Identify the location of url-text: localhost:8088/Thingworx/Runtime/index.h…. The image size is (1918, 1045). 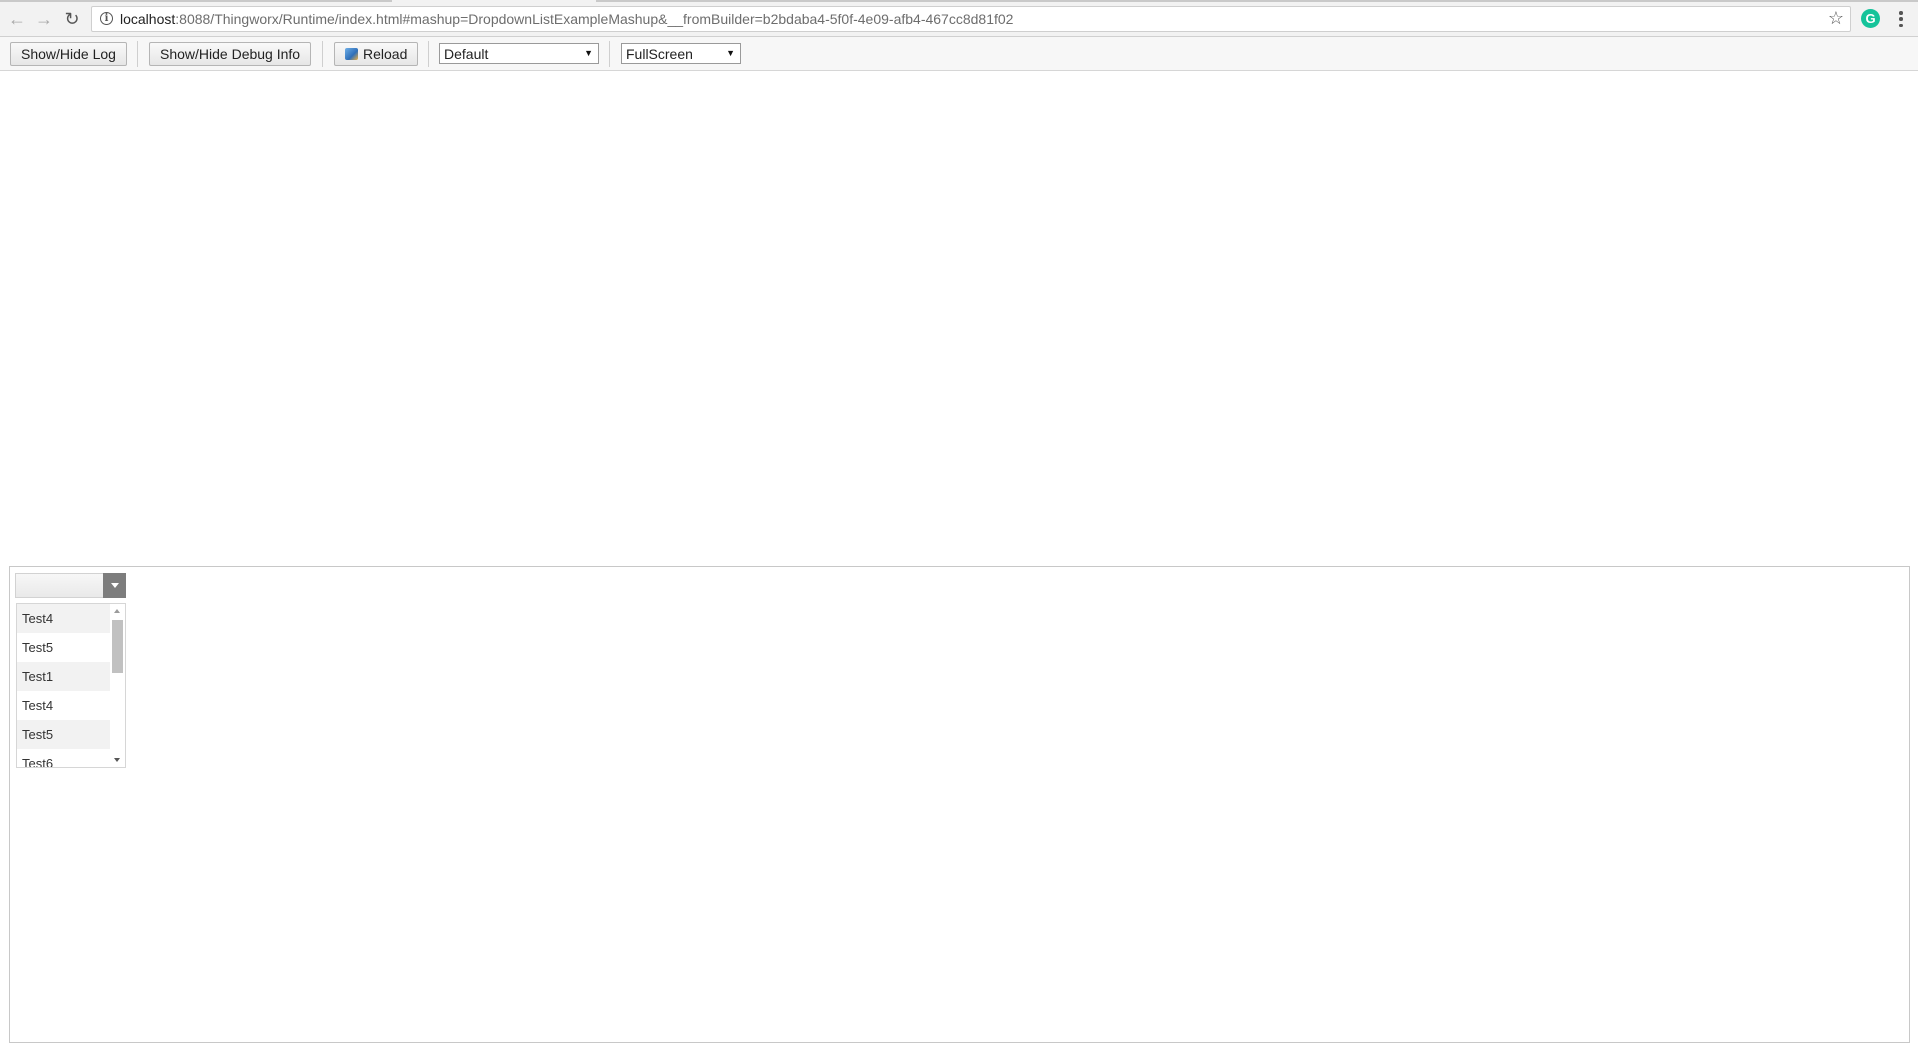
(566, 19).